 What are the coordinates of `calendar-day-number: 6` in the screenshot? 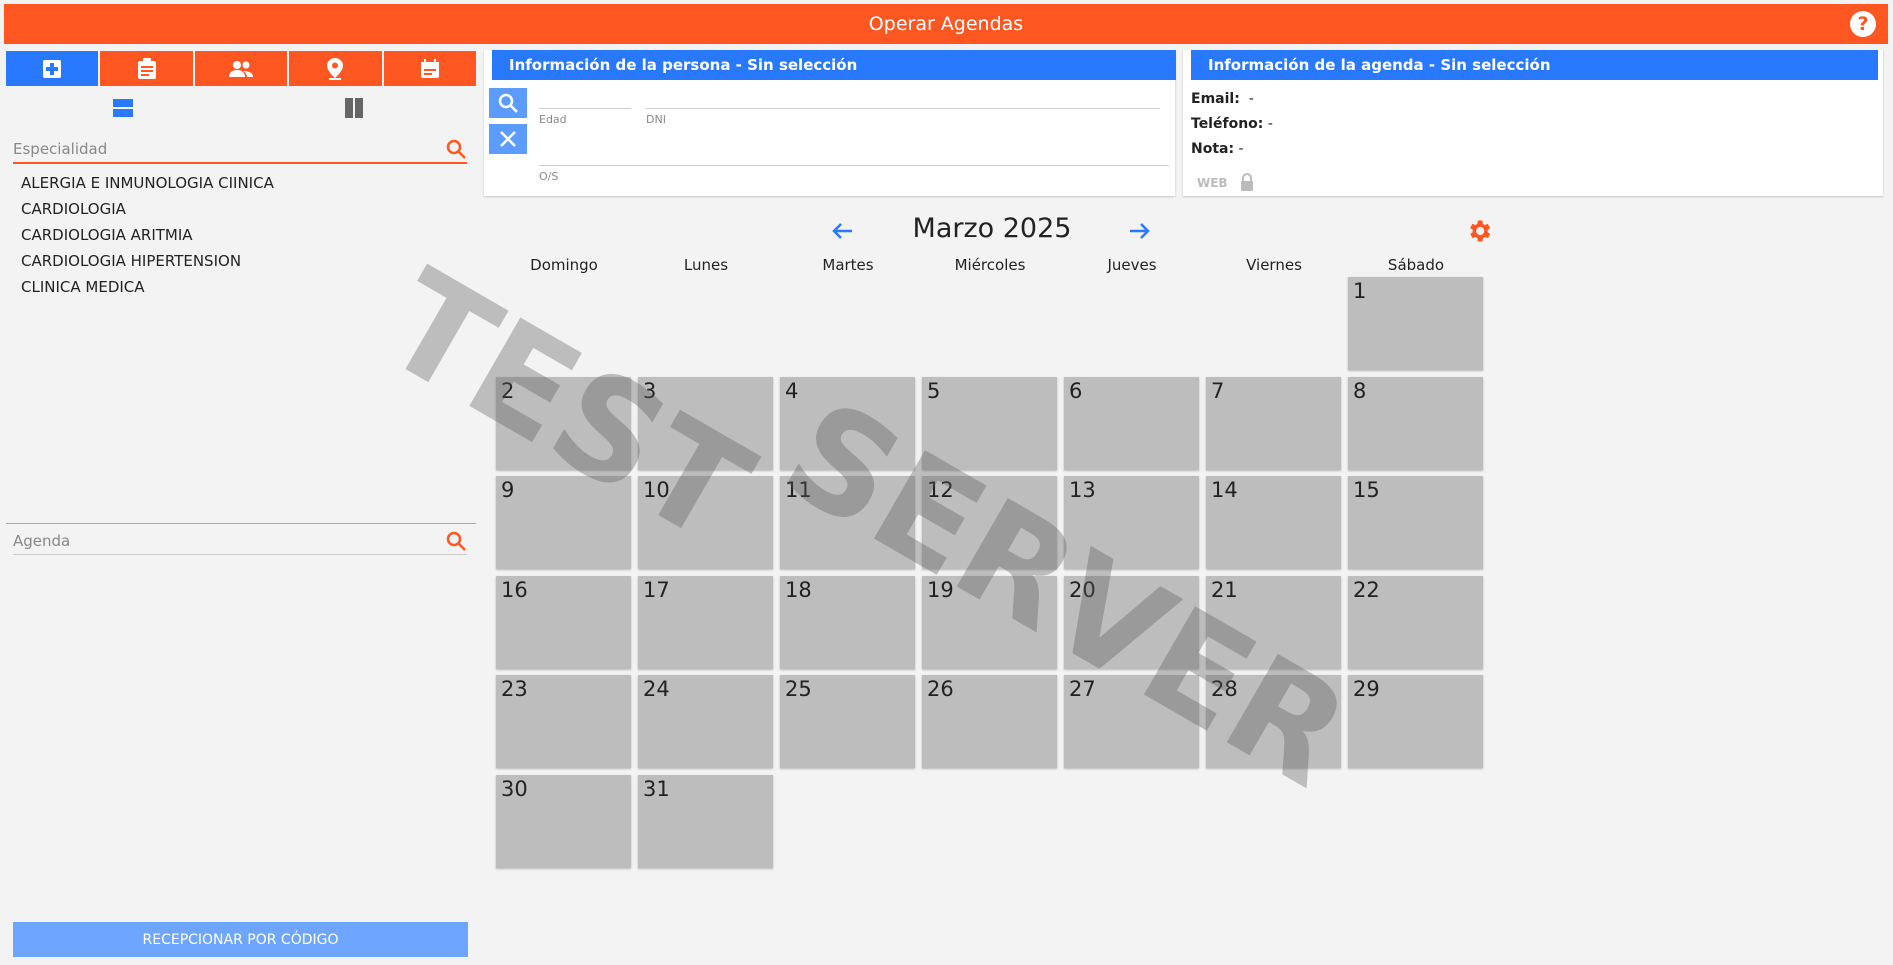 It's located at (1076, 391).